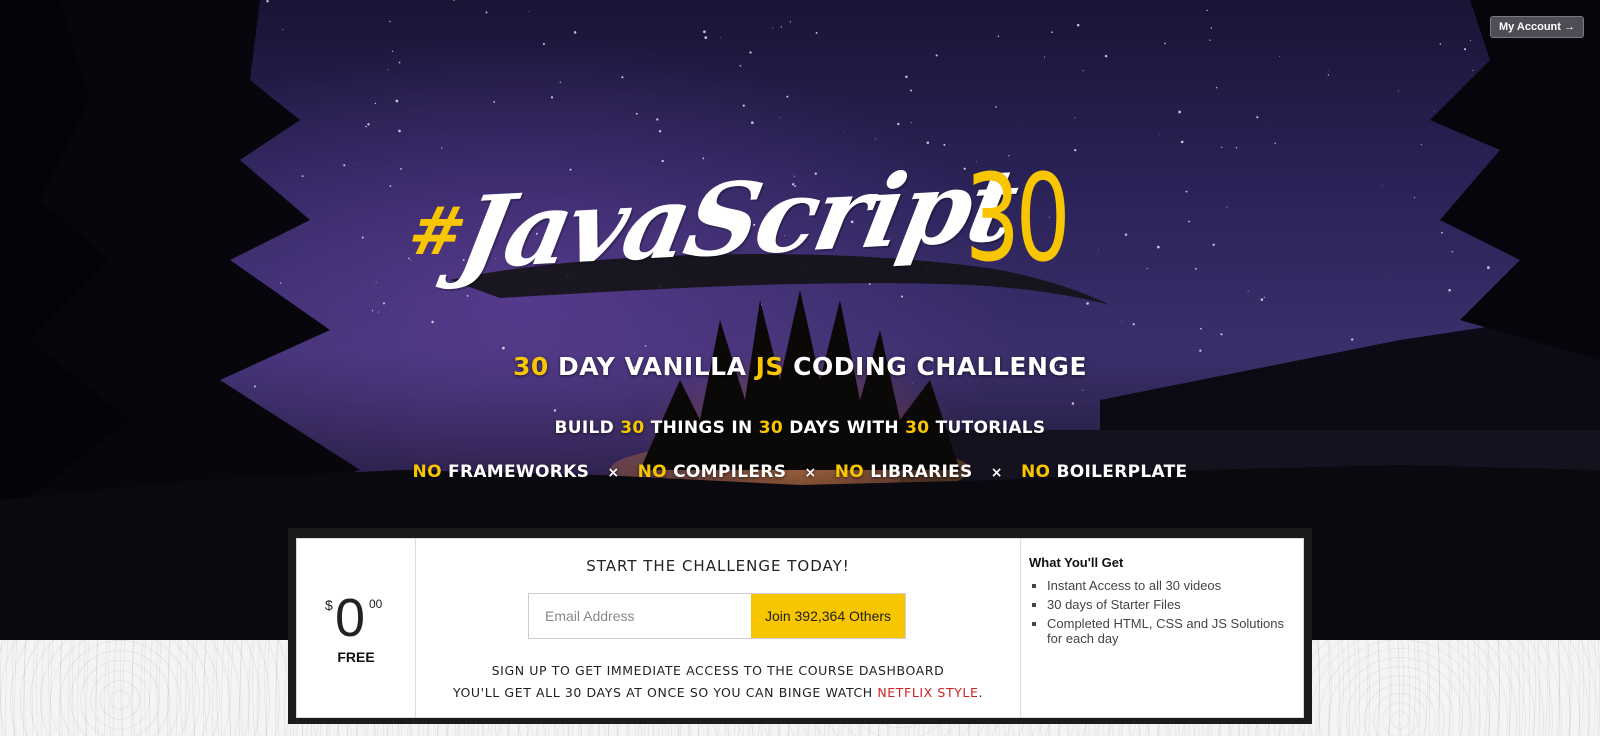  Describe the element at coordinates (530, 366) in the screenshot. I see `headline-number: 30` at that location.